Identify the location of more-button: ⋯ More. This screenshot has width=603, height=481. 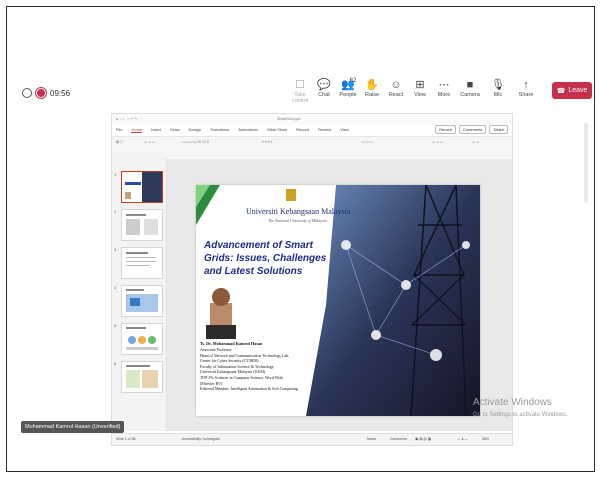
(444, 91).